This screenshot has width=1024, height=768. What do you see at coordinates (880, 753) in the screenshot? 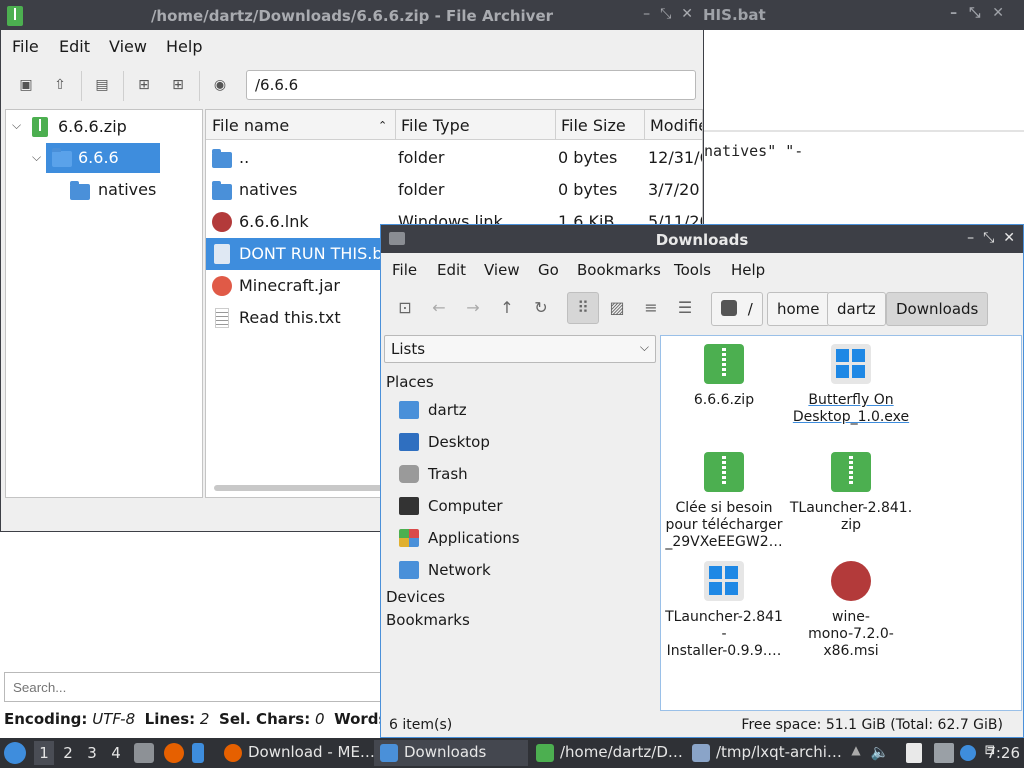
I see `volume-icon: 🔈` at bounding box center [880, 753].